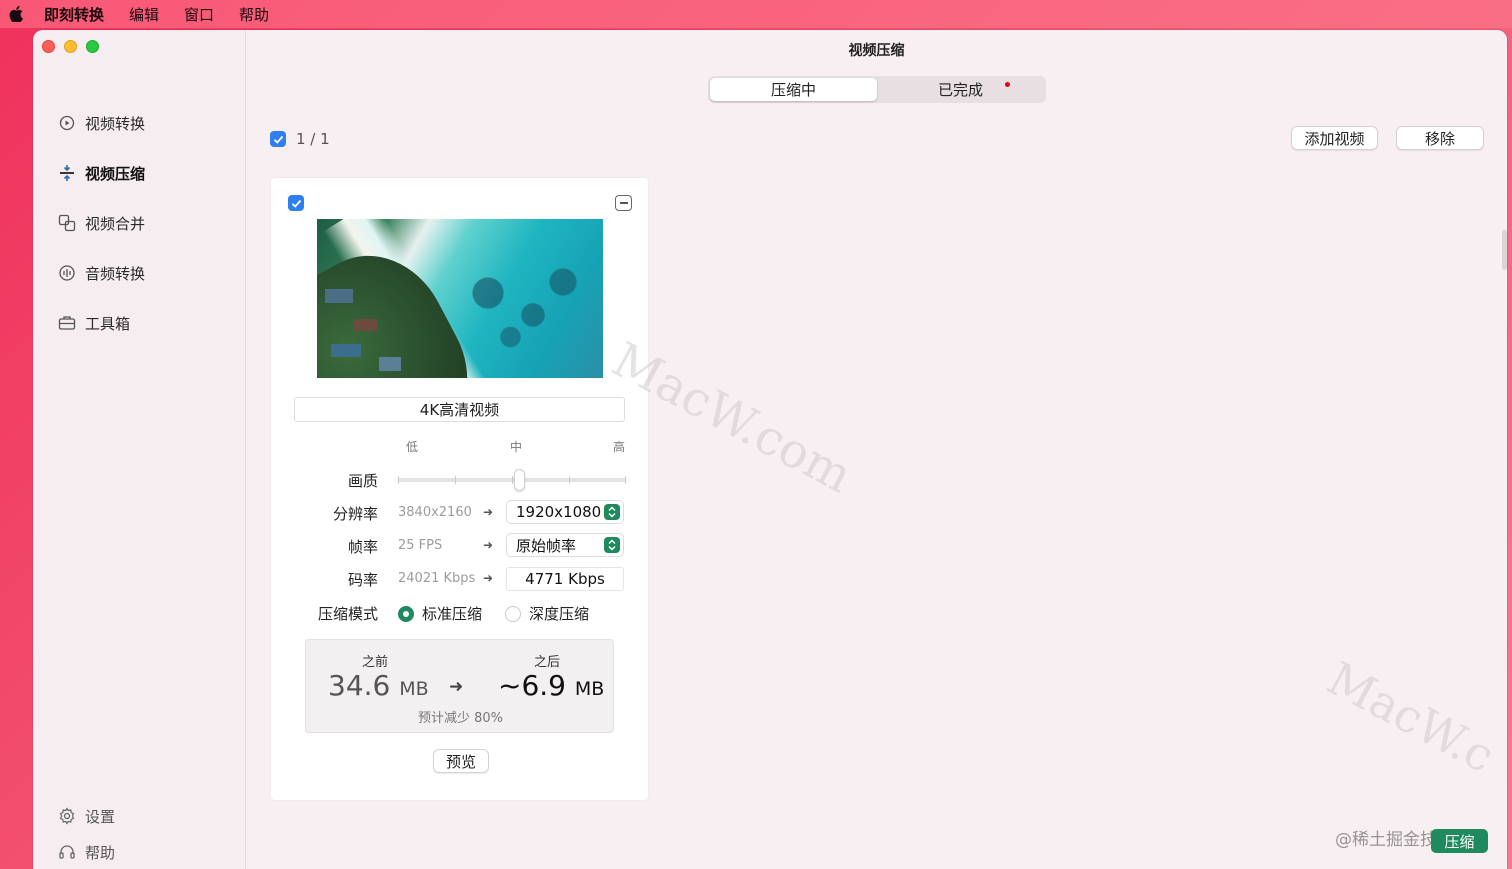 Image resolution: width=1512 pixels, height=869 pixels. What do you see at coordinates (67, 852) in the screenshot?
I see `headset-icon` at bounding box center [67, 852].